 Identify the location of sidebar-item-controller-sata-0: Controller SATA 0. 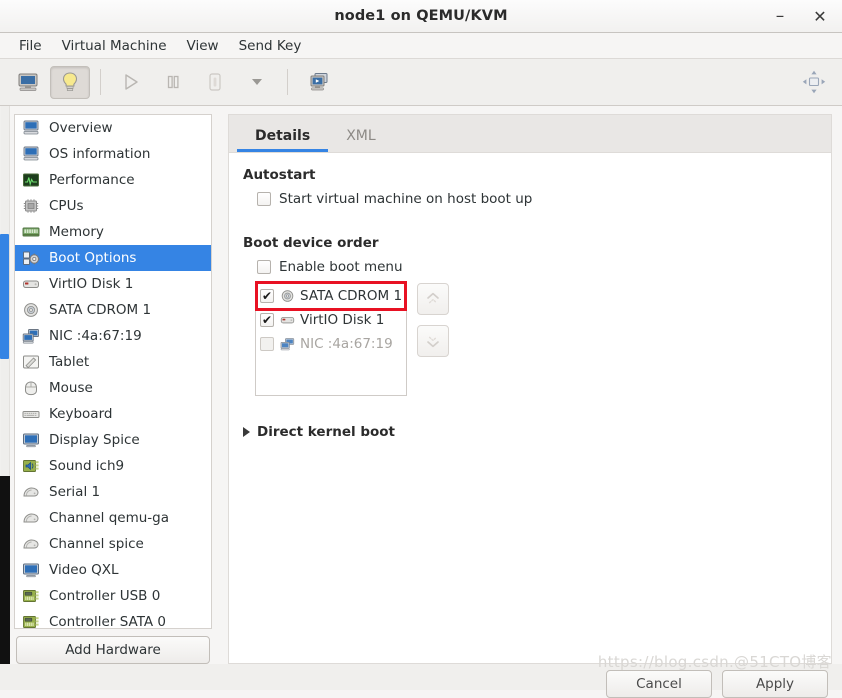
(113, 618).